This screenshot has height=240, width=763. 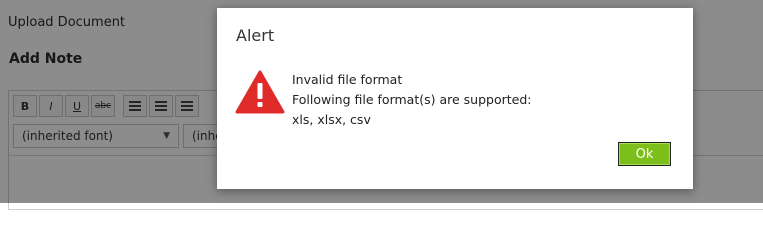 I want to click on ok-button: Ok, so click(x=644, y=154).